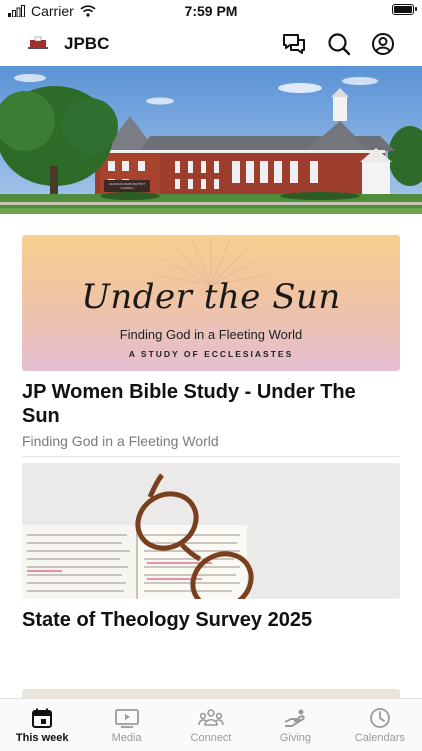  Describe the element at coordinates (211, 620) in the screenshot. I see `card-title: State of Theology Survey 2025` at that location.